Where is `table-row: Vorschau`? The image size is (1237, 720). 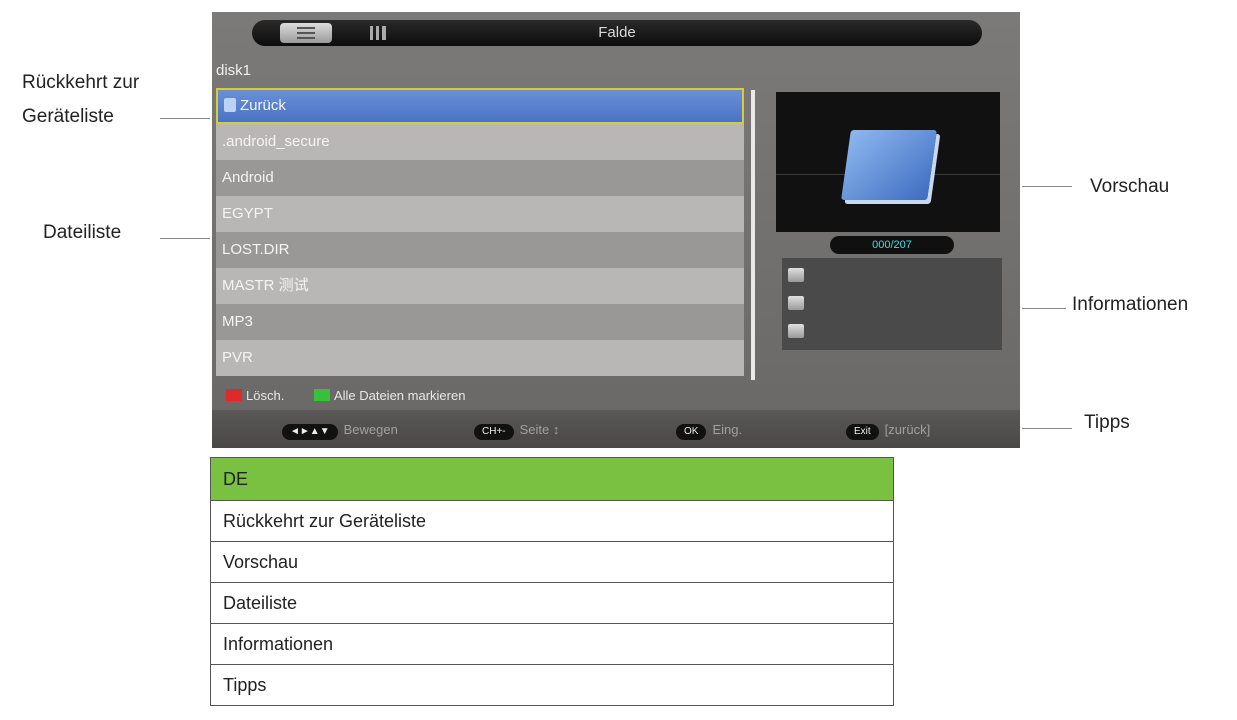 table-row: Vorschau is located at coordinates (552, 561).